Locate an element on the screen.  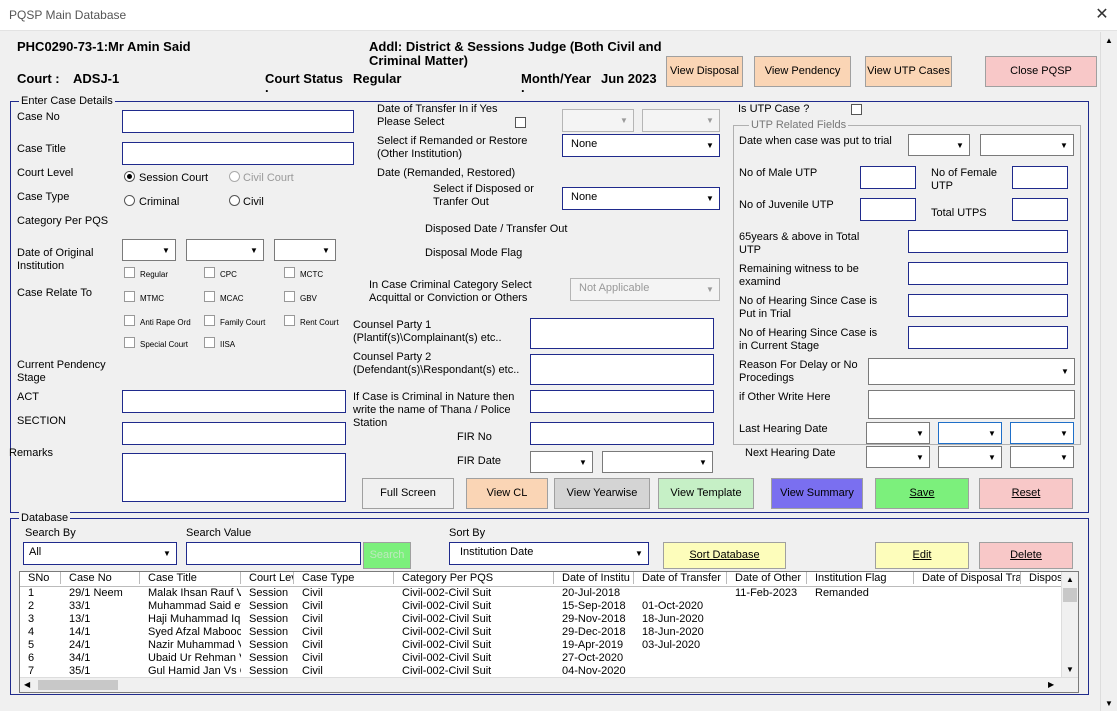
scroll-right-icon: ▶ is located at coordinates (1051, 684).